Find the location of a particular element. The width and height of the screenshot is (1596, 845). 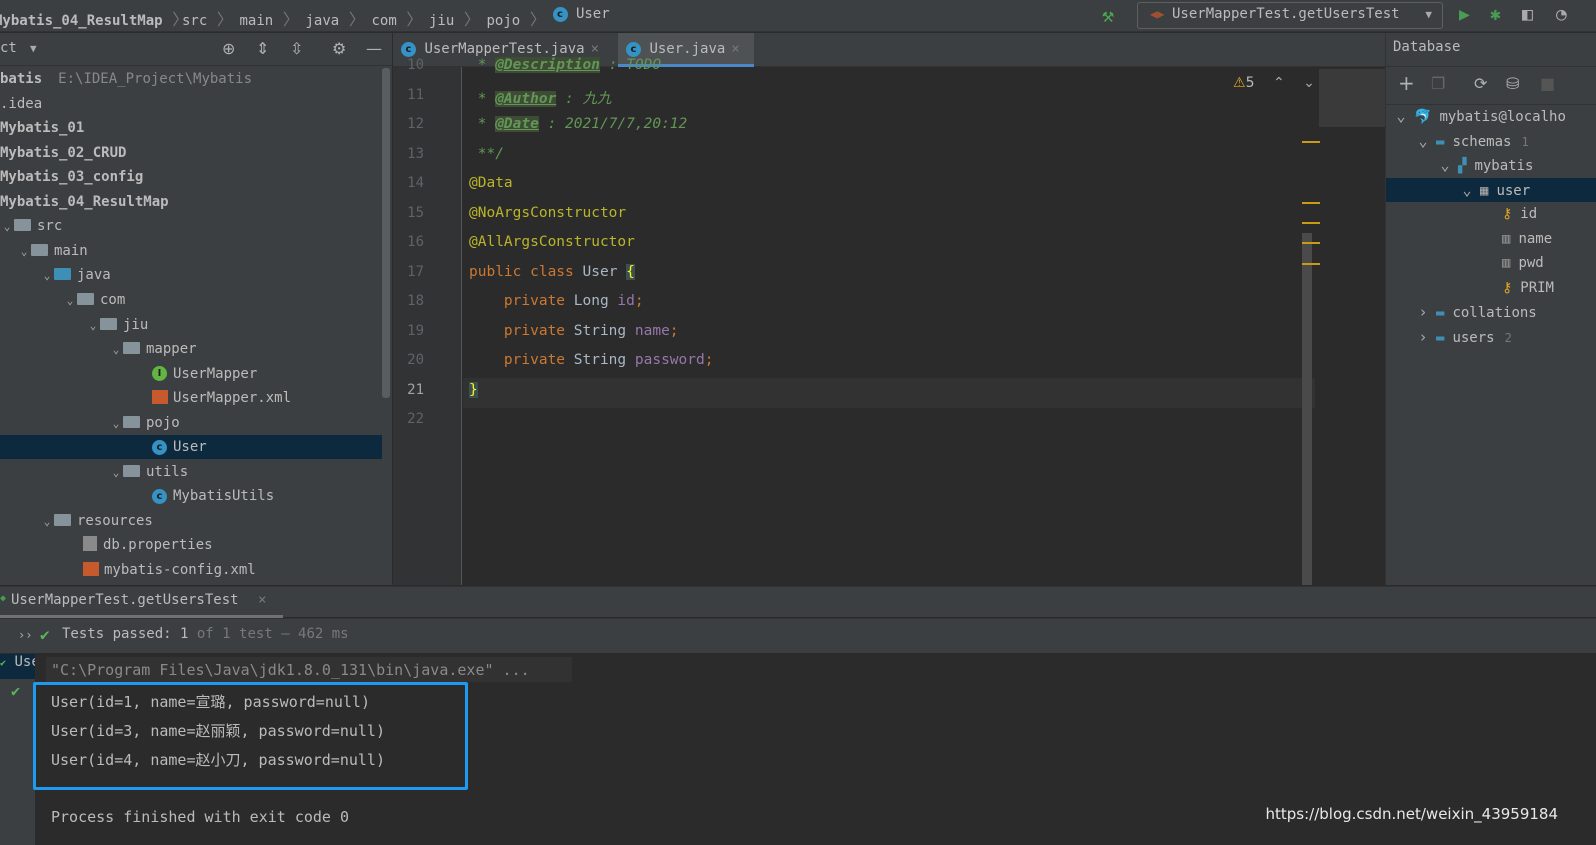

build-hammer-icon: ⚒ is located at coordinates (1108, 15).